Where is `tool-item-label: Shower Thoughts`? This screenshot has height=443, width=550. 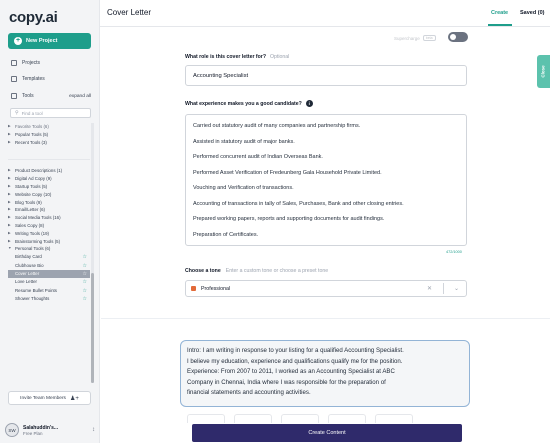
tool-item-label: Shower Thoughts is located at coordinates (32, 299).